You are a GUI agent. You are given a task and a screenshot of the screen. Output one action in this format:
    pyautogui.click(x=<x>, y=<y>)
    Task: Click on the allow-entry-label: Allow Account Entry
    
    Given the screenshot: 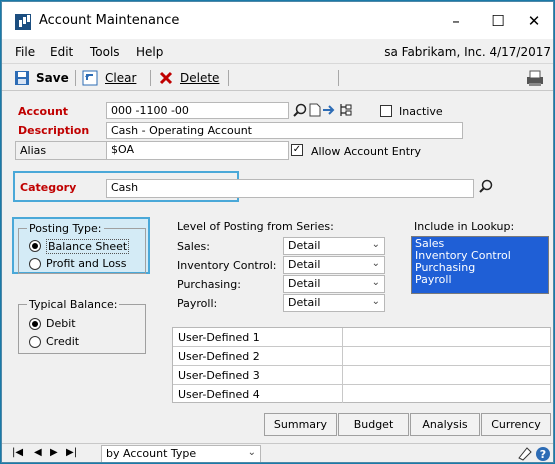 What is the action you would take?
    pyautogui.click(x=366, y=151)
    